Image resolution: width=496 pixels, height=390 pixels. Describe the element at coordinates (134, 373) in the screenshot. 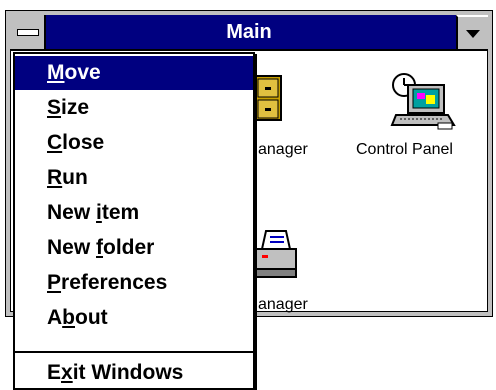

I see `menu-item-exit-windows: Exit Windows` at that location.